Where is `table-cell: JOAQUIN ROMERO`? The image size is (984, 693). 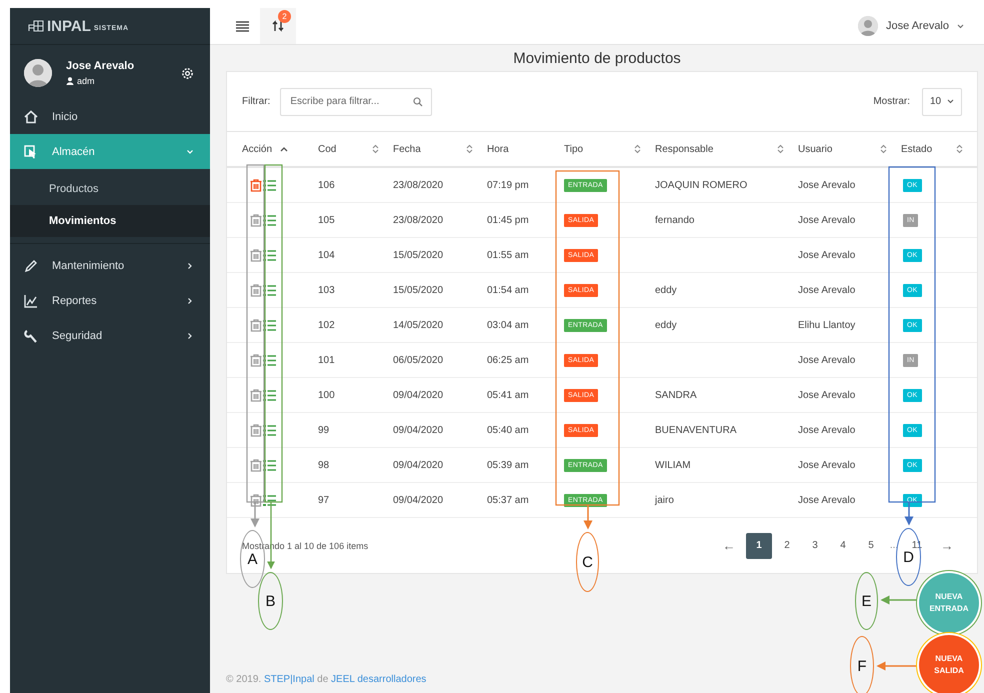
table-cell: JOAQUIN ROMERO is located at coordinates (726, 184).